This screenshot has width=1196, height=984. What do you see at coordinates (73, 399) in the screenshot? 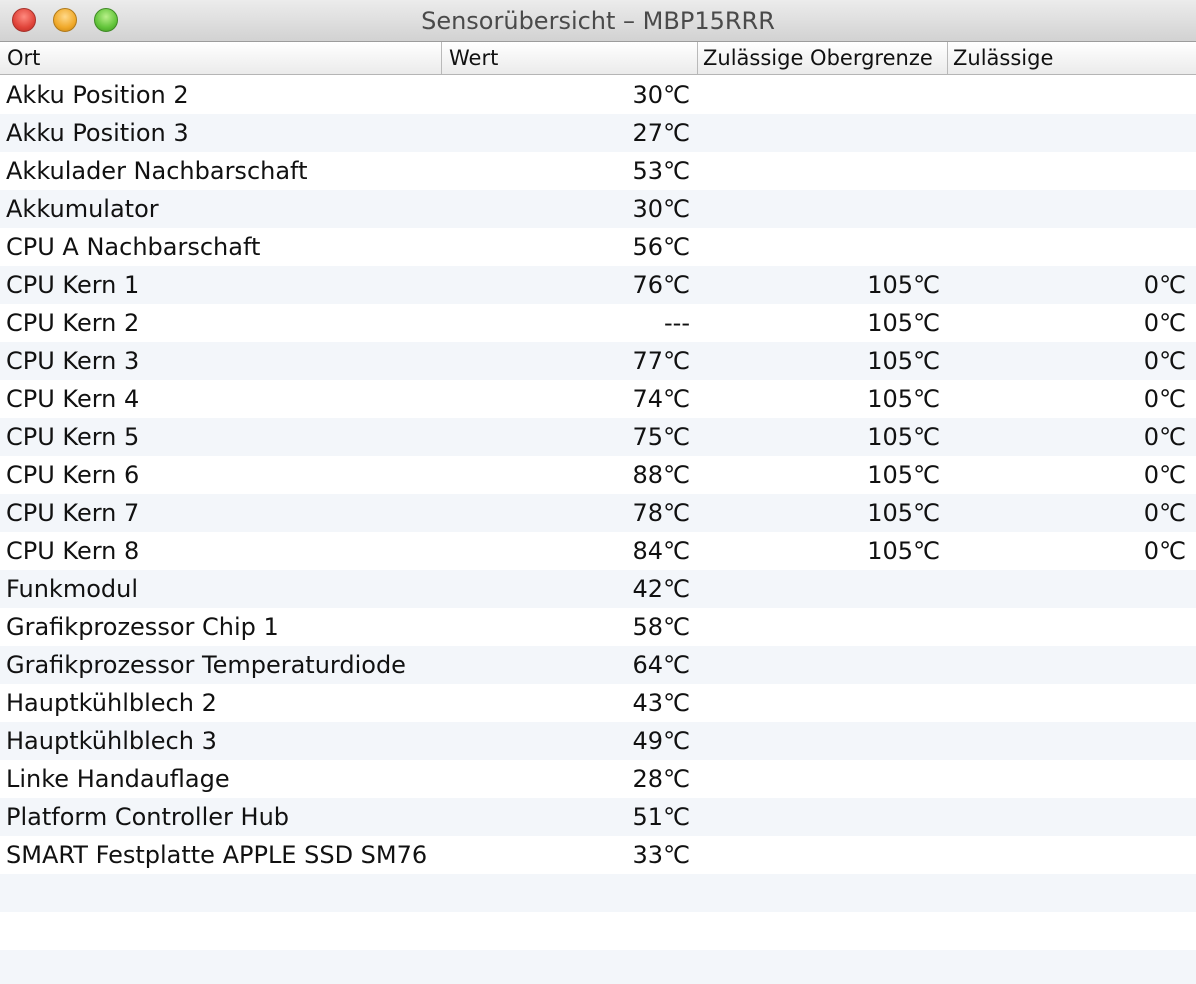
I see `row-ort: CPU Kern 4` at bounding box center [73, 399].